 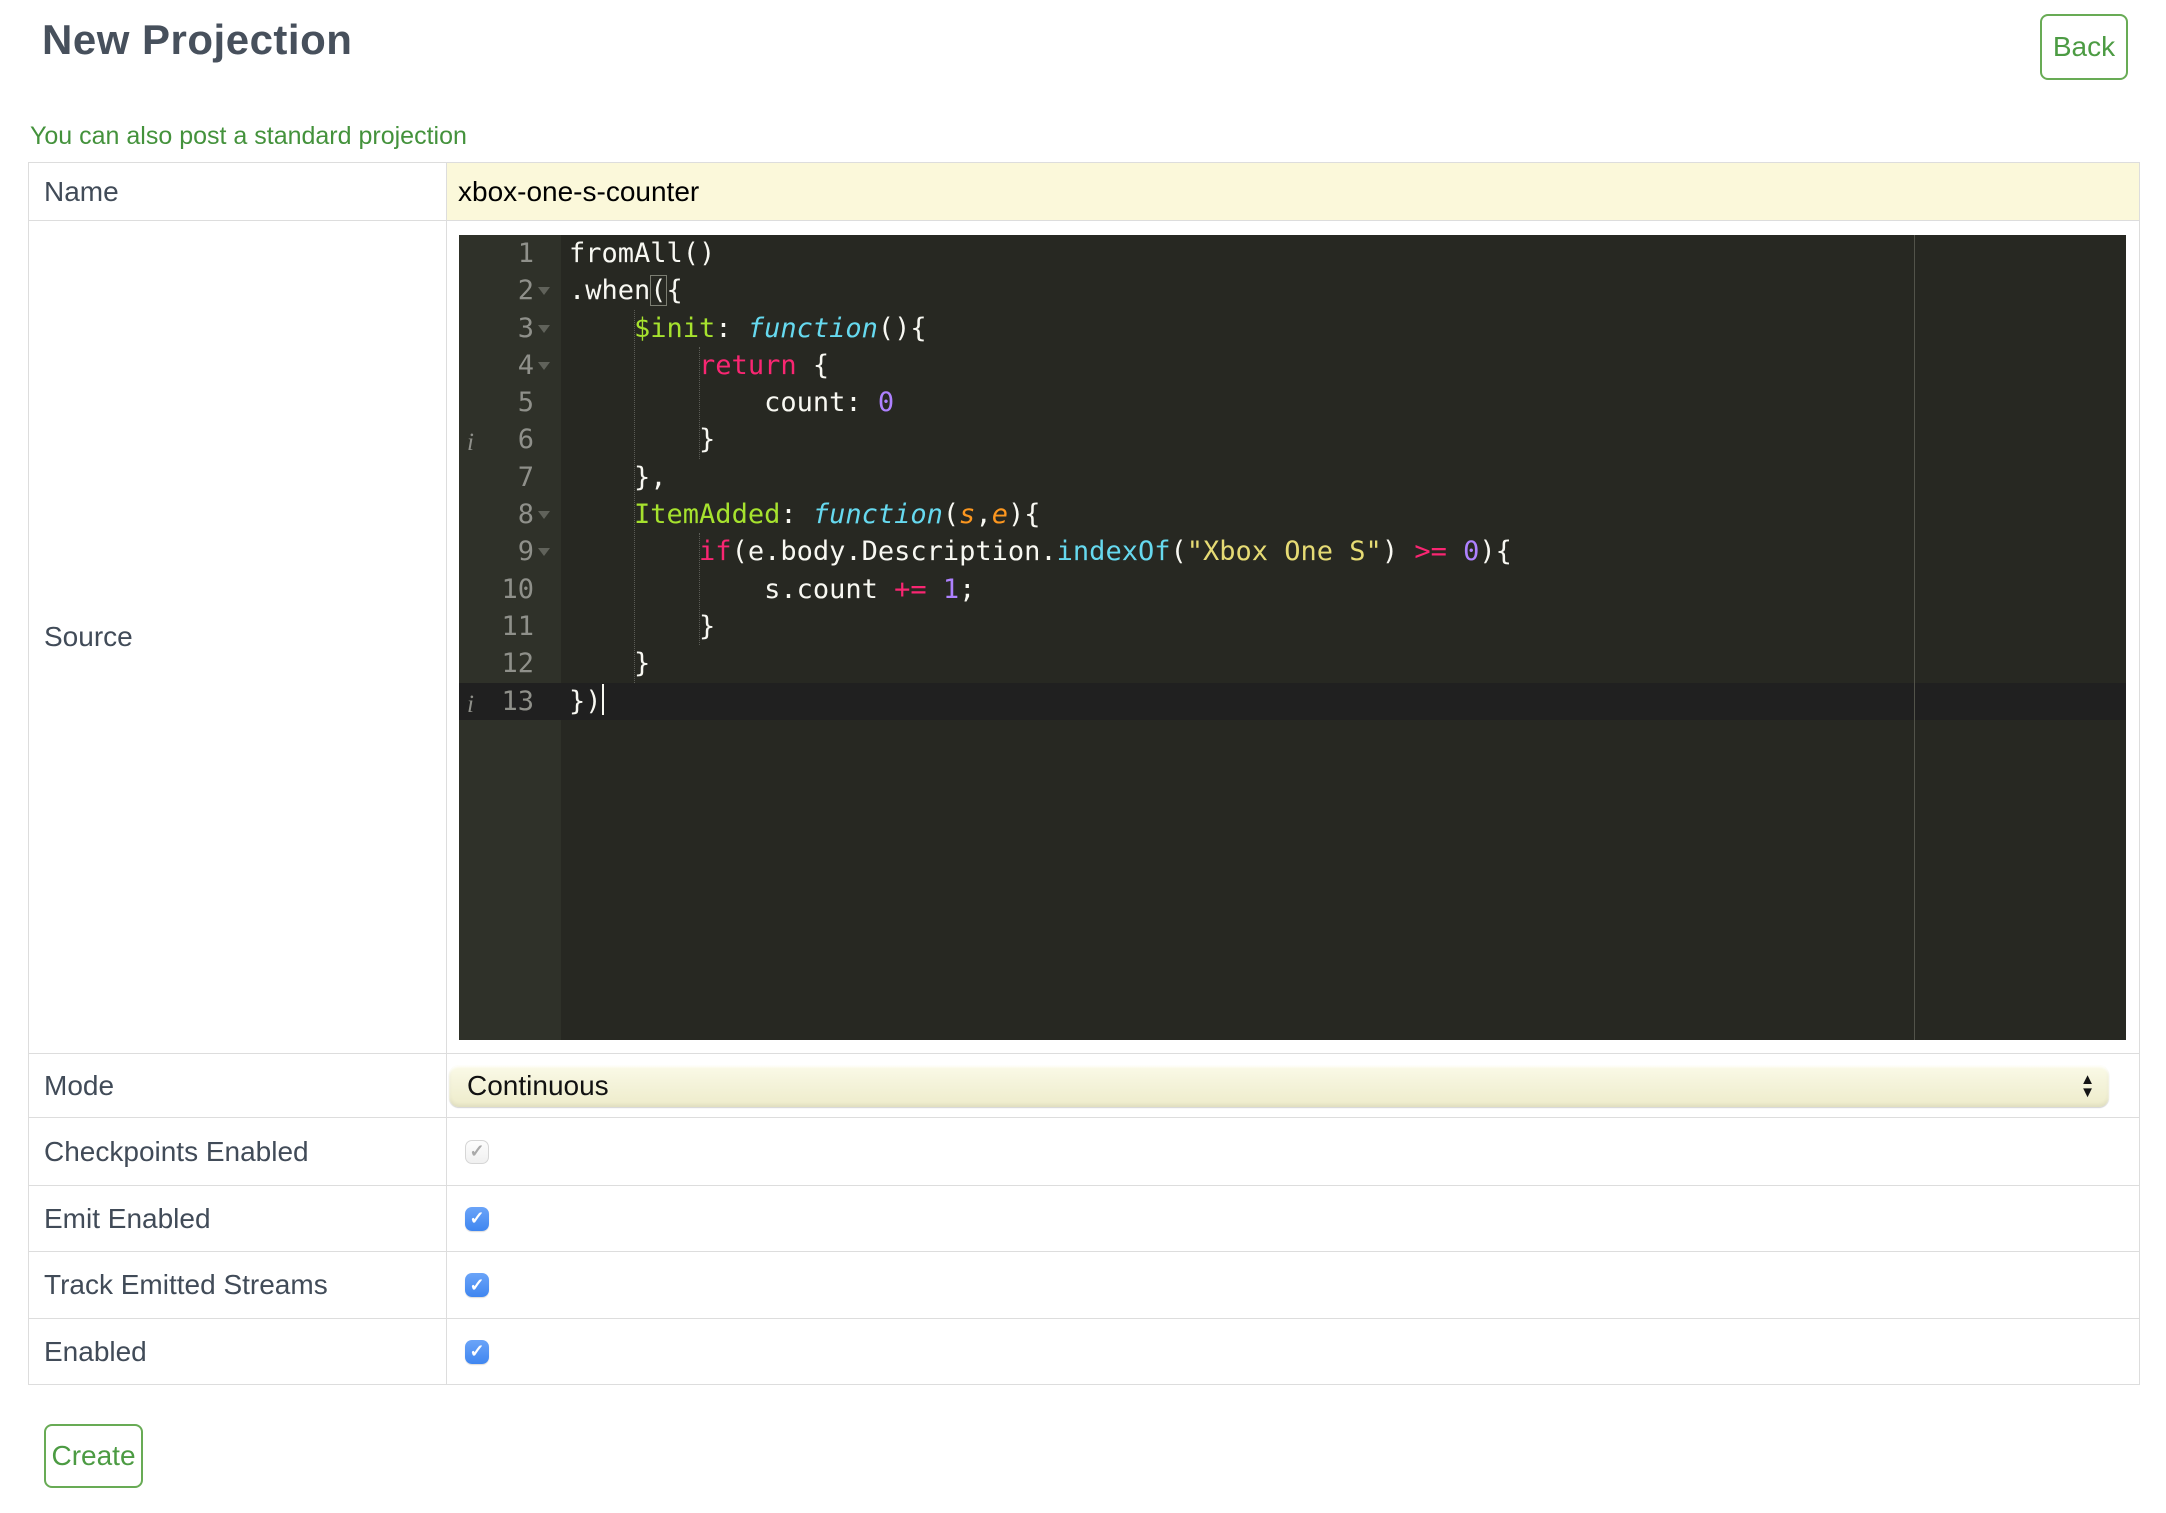 I want to click on line-number: 8, so click(x=525, y=515).